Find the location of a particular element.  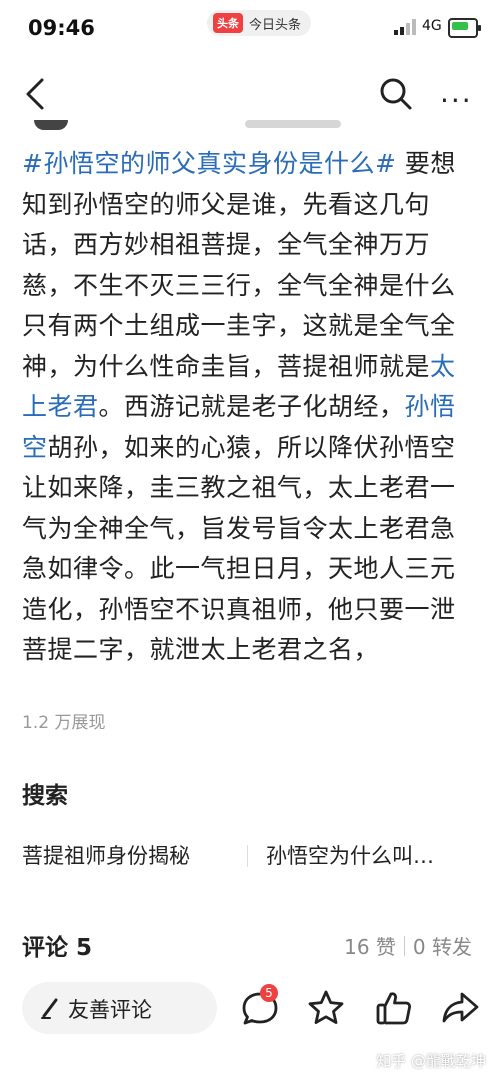

comment-input: 友善评论 is located at coordinates (119, 1008).